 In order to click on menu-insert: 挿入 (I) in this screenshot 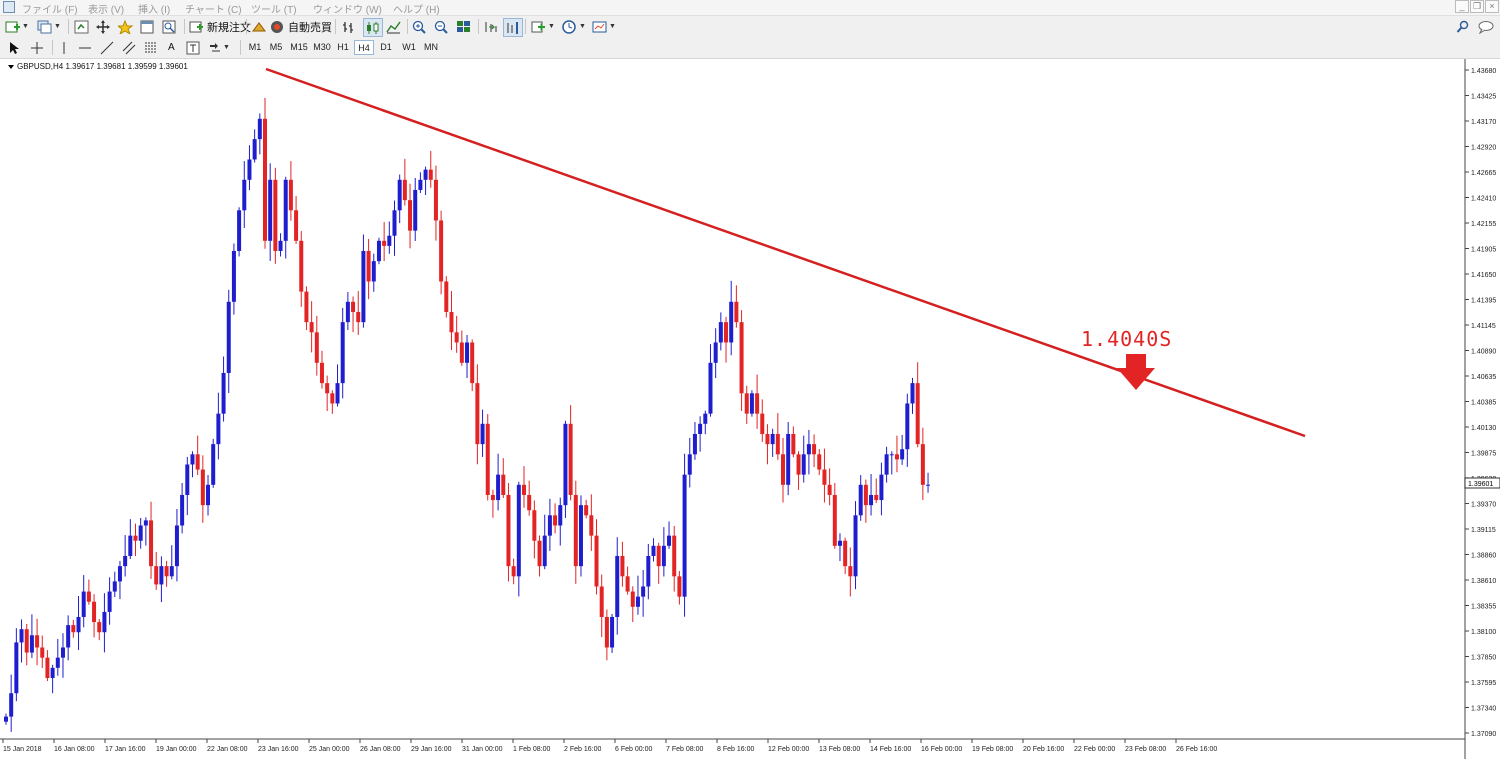, I will do `click(154, 8)`.